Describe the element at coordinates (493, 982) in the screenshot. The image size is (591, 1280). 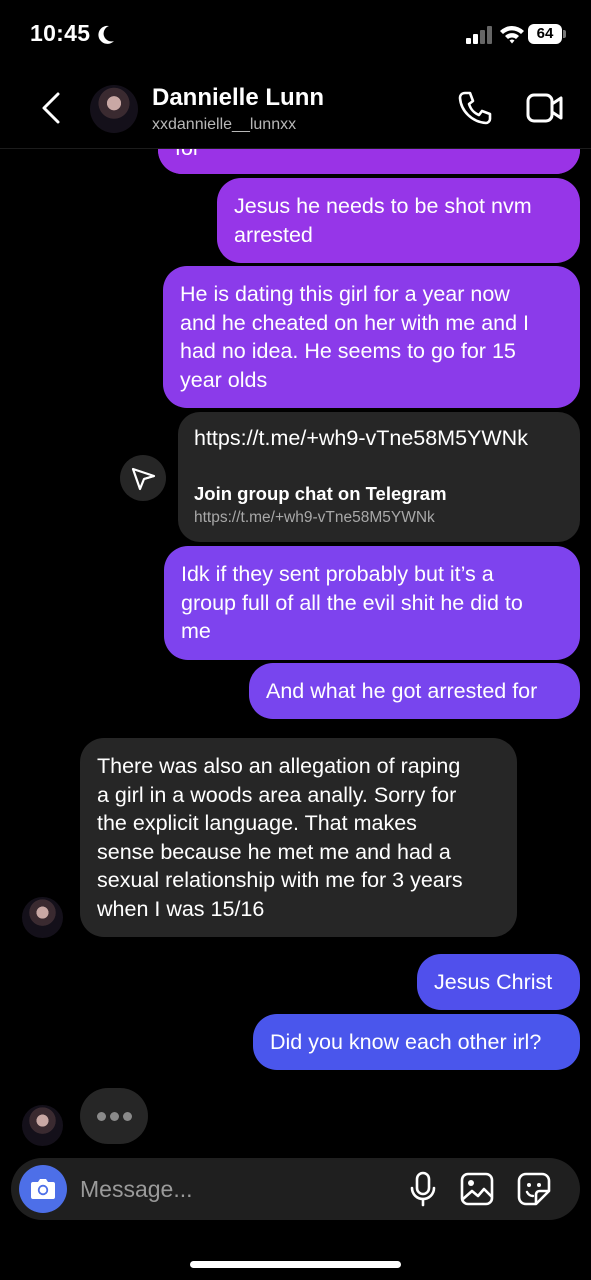
I see `message-line: Jesus Christ` at that location.